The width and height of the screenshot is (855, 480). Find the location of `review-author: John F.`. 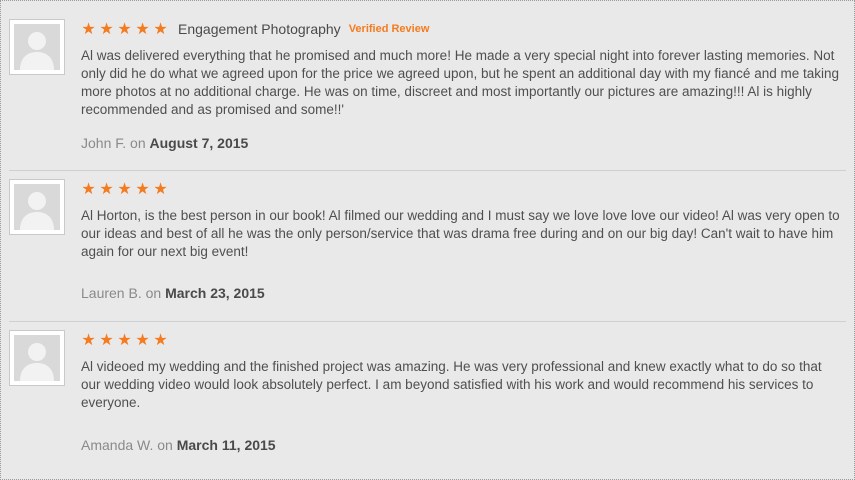

review-author: John F. is located at coordinates (104, 143).